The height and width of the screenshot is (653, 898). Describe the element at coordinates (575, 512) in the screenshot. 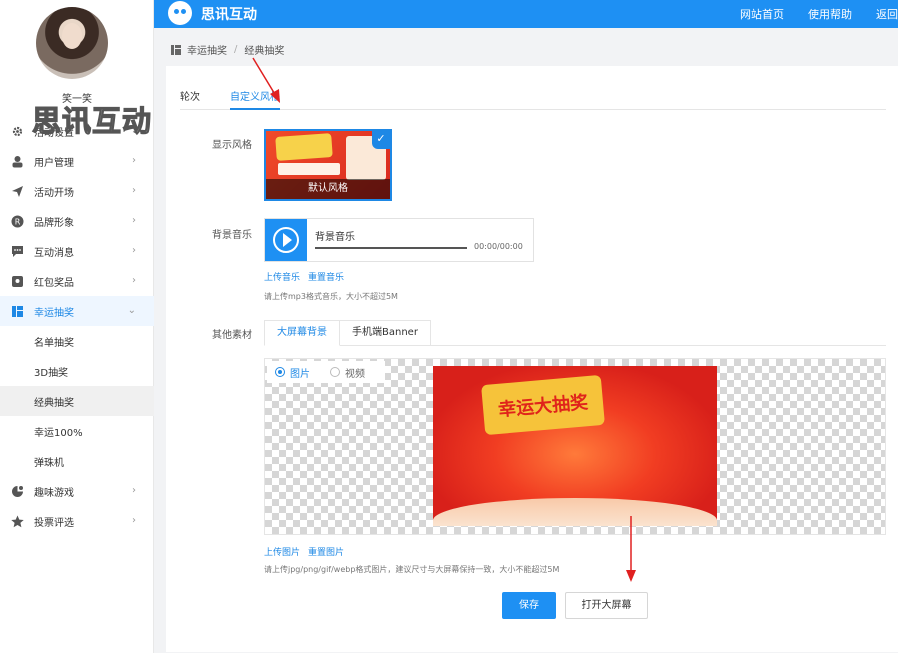

I see `bg-cloud-decoration` at that location.